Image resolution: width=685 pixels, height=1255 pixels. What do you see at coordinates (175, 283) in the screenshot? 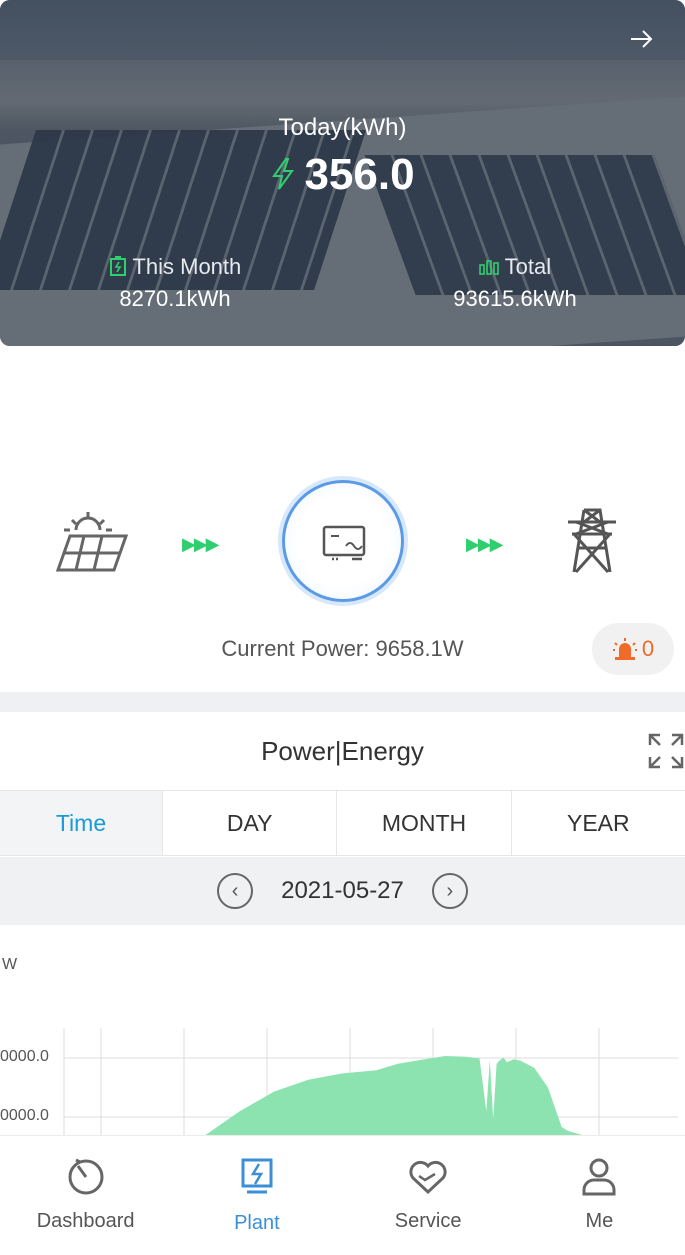
I see `this-month-stat: This Month 8270.1kWh` at bounding box center [175, 283].